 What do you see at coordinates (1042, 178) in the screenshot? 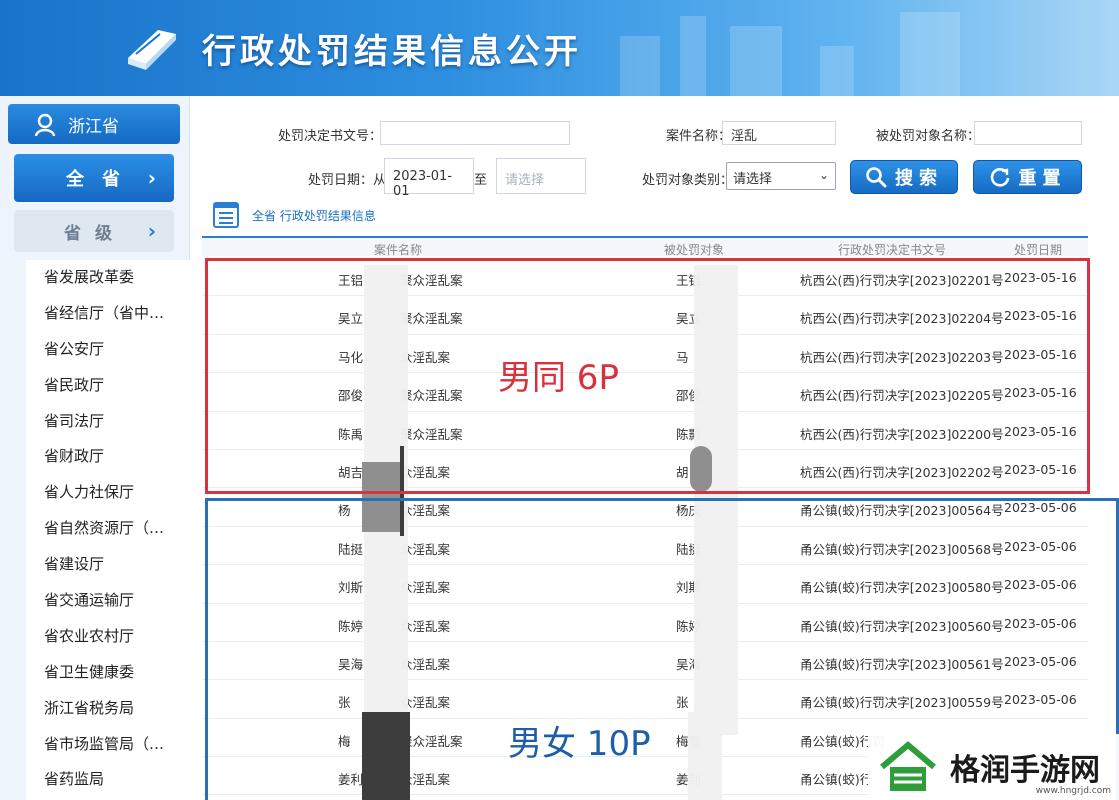
I see `reset-label: 重置` at bounding box center [1042, 178].